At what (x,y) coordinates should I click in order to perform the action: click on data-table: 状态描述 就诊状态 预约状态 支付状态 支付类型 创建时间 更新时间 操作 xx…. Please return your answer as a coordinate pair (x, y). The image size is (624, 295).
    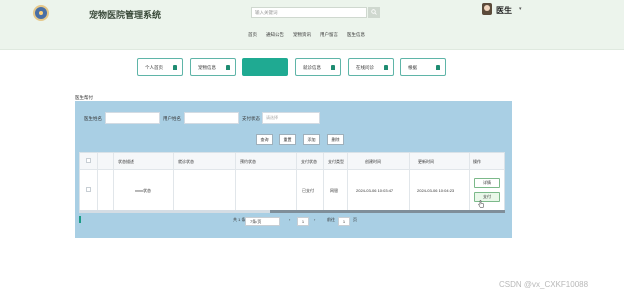
    Looking at the image, I should click on (292, 181).